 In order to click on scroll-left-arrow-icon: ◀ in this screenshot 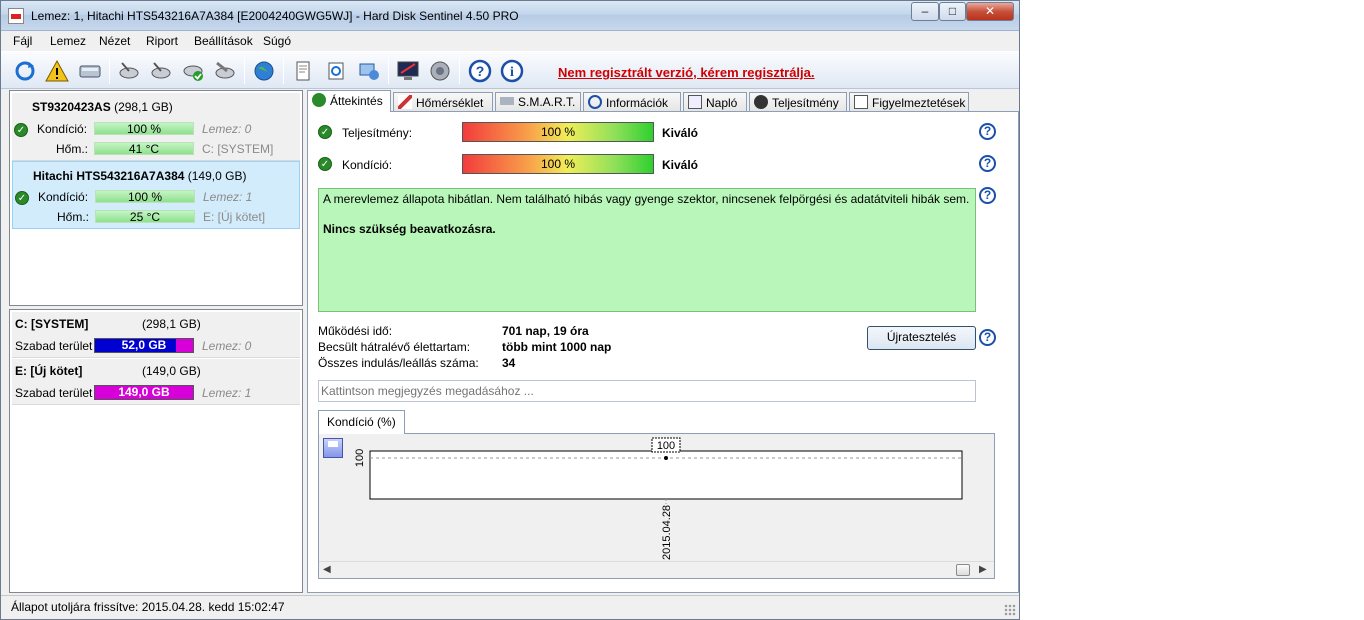, I will do `click(327, 569)`.